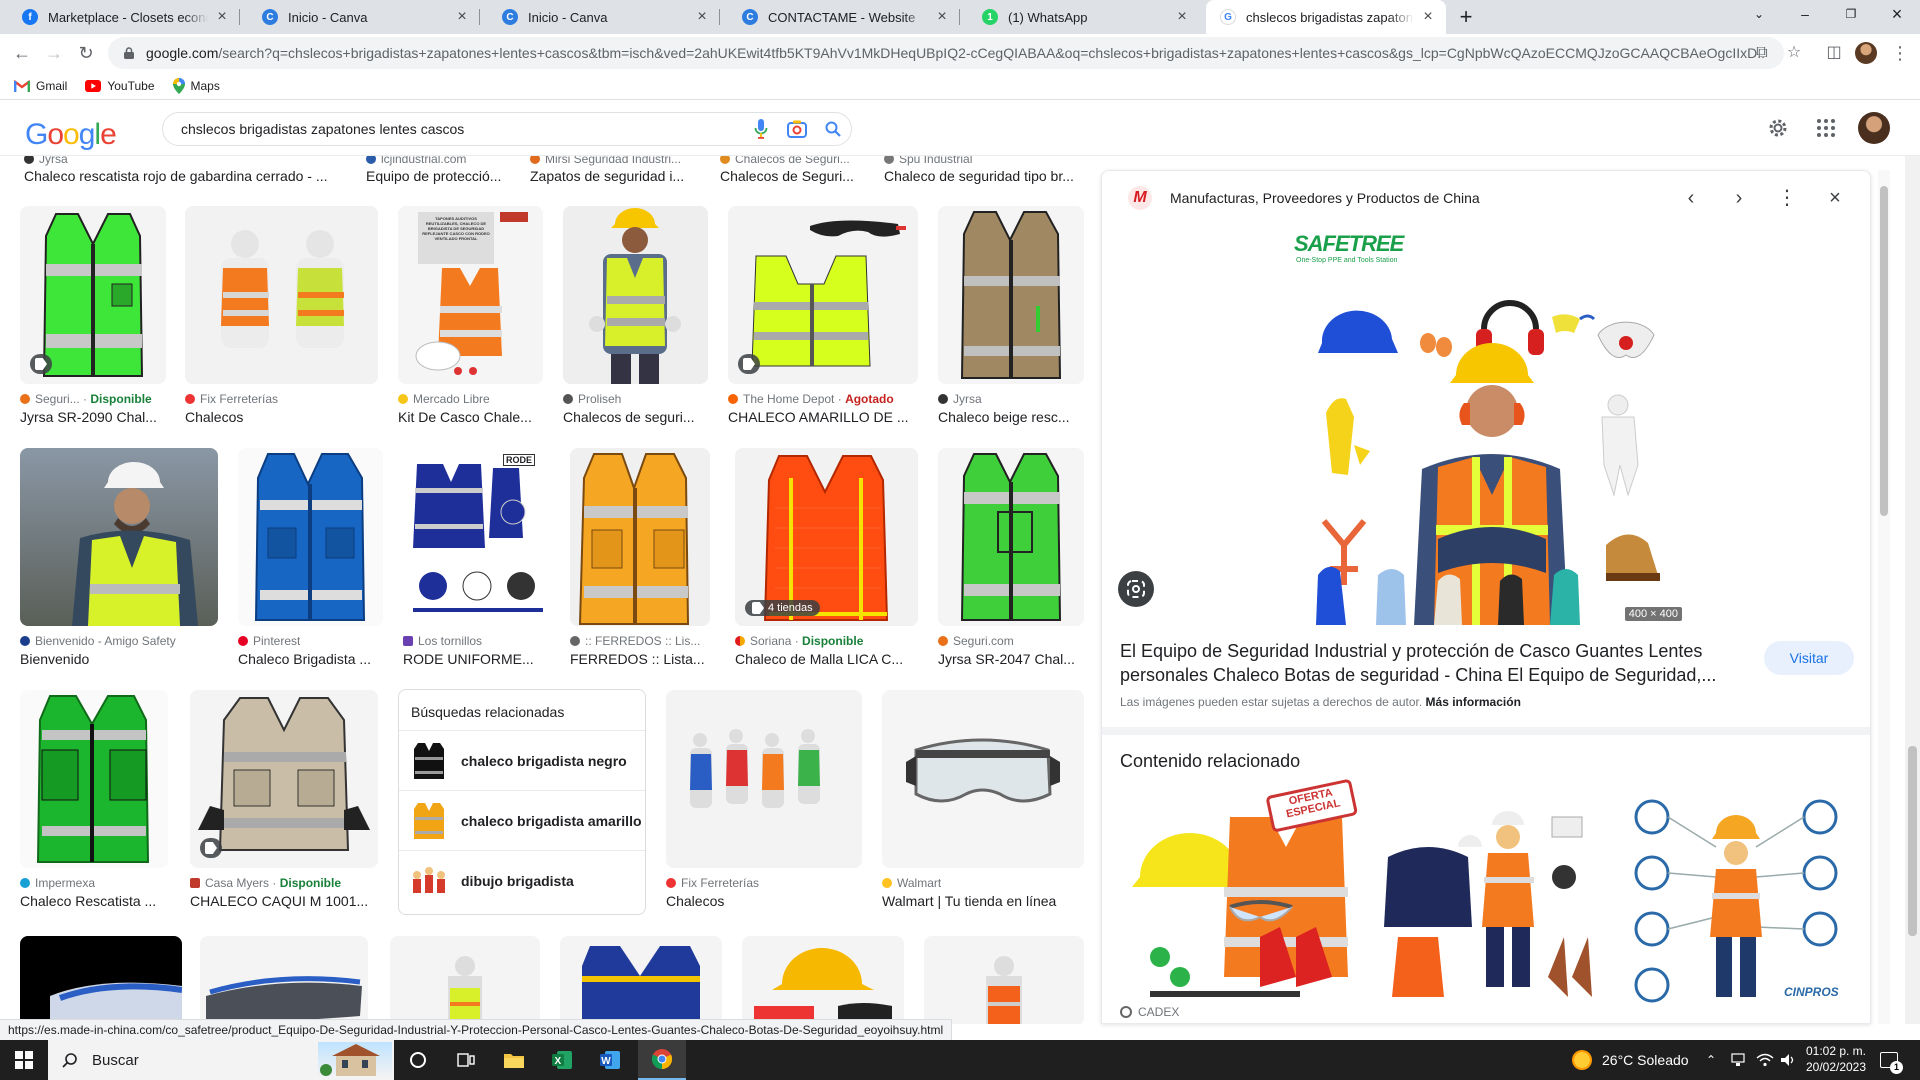  Describe the element at coordinates (1866, 53) in the screenshot. I see `profile-avatar` at that location.